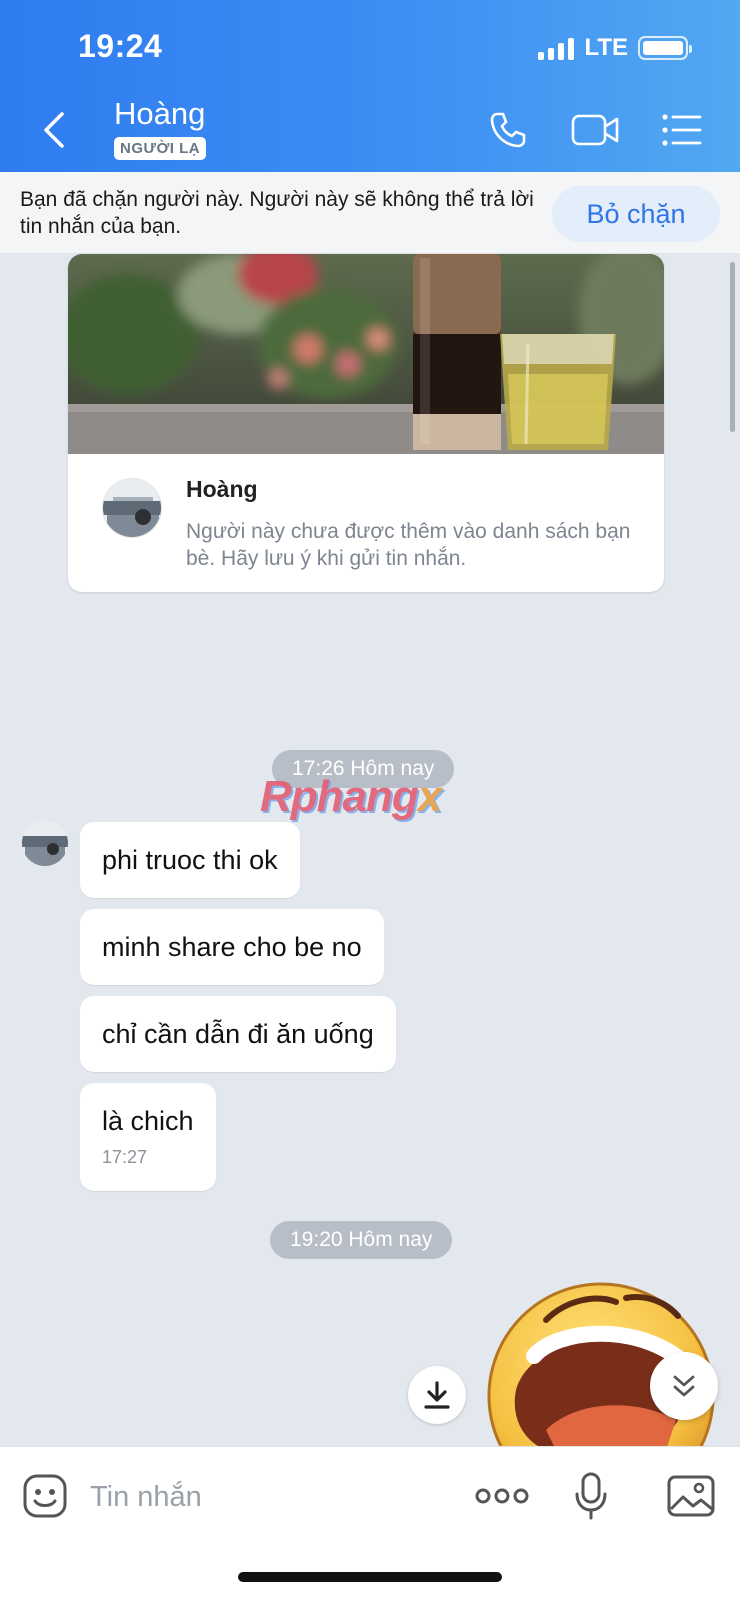 This screenshot has height=1600, width=740. Describe the element at coordinates (132, 508) in the screenshot. I see `profile-avatar` at that location.